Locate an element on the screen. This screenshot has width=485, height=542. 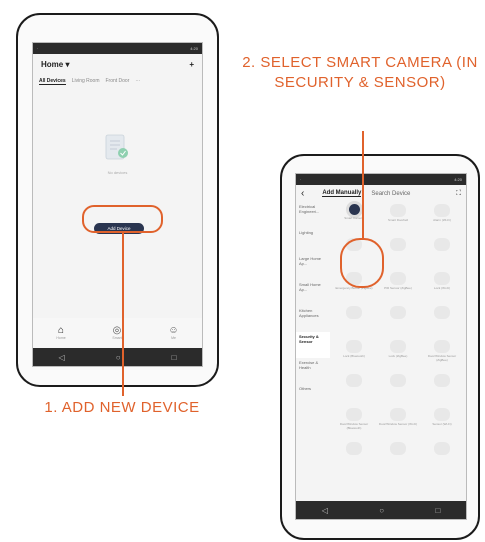
device-label: Alarm (Wi-Fi) is located at coordinates (442, 220).